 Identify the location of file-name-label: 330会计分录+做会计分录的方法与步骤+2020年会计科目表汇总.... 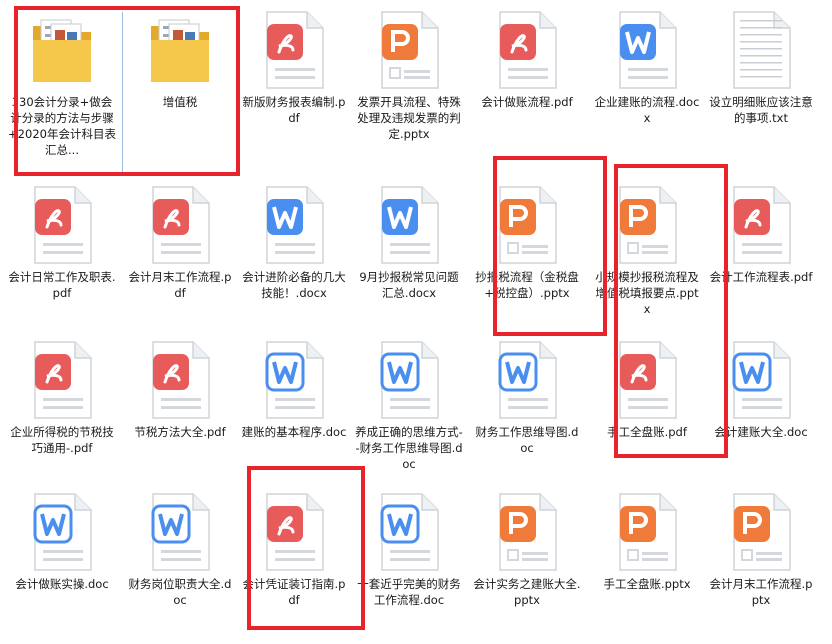
(62, 126).